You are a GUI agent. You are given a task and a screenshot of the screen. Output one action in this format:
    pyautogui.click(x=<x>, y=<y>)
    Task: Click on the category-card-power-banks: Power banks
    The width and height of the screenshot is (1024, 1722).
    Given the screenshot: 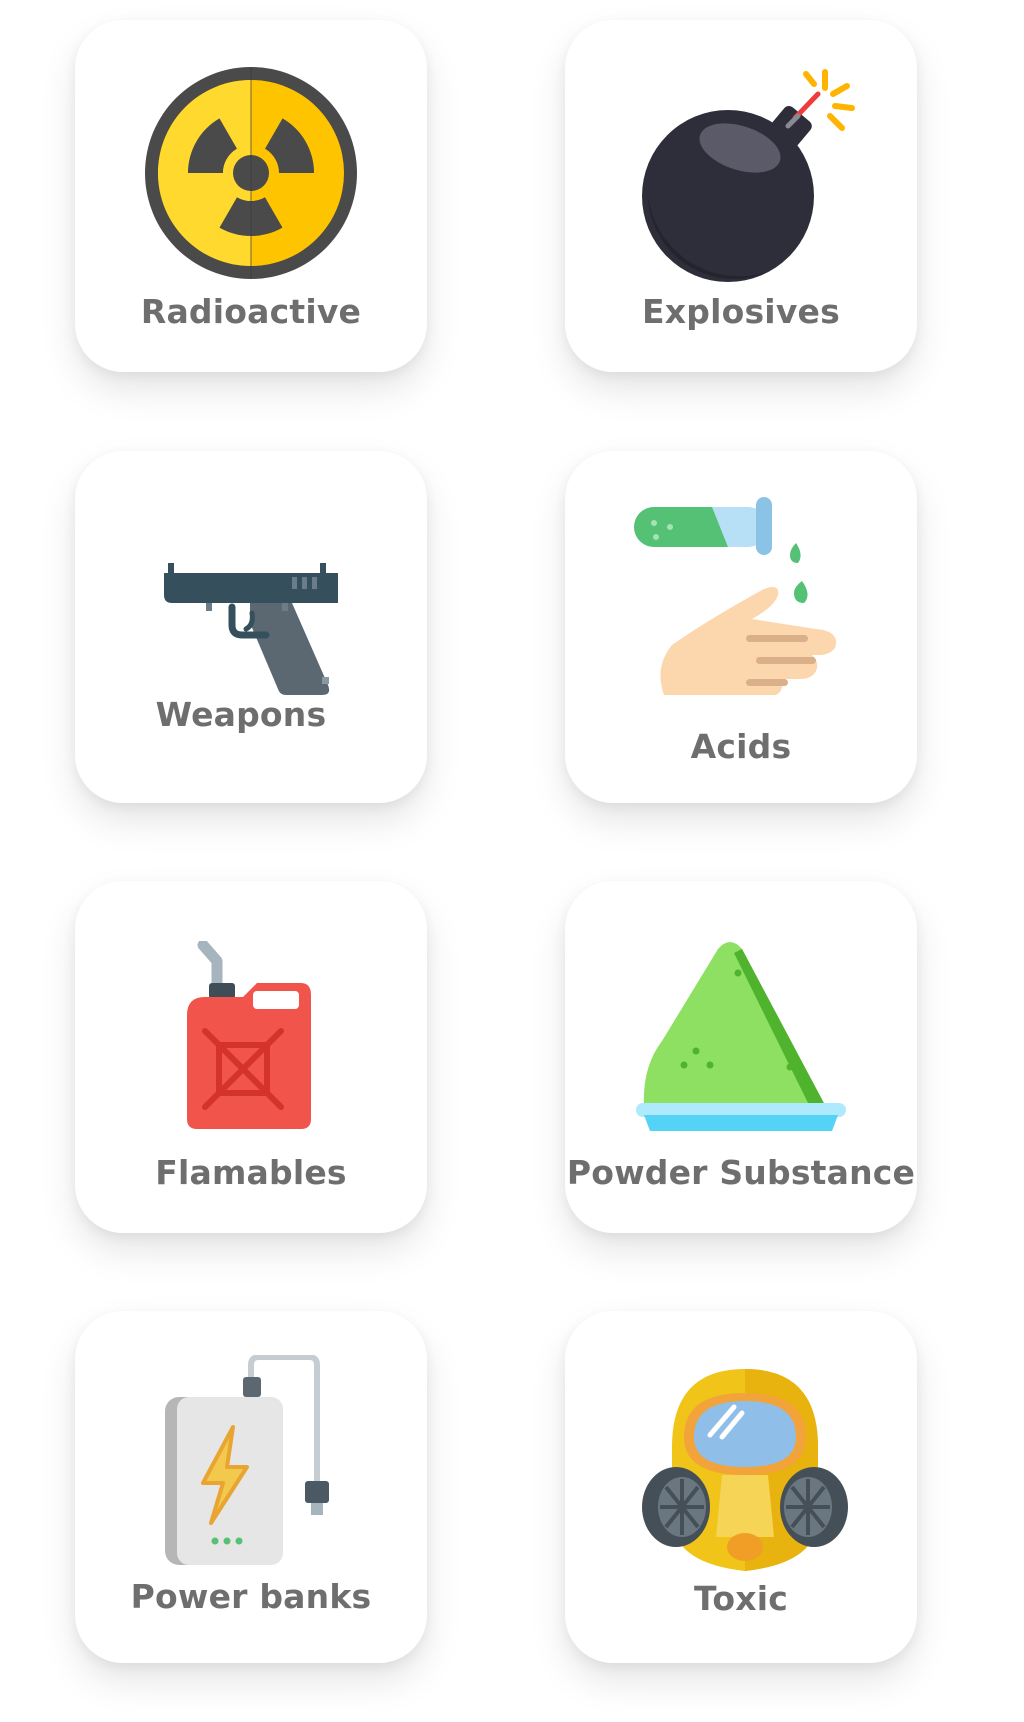 What is the action you would take?
    pyautogui.click(x=251, y=1487)
    